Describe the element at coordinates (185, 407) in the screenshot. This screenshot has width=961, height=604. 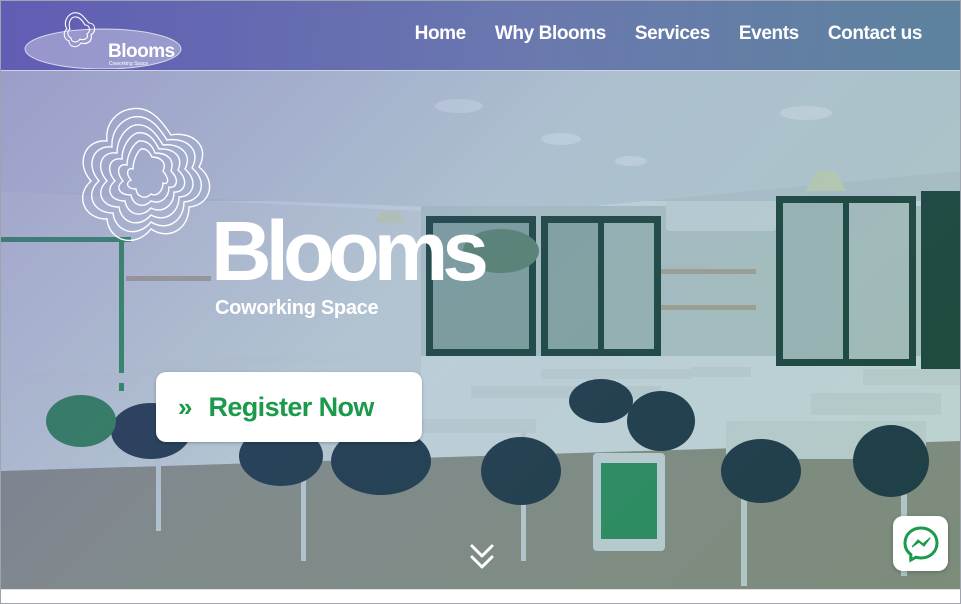
I see `double-chevron-right-icon: »` at that location.